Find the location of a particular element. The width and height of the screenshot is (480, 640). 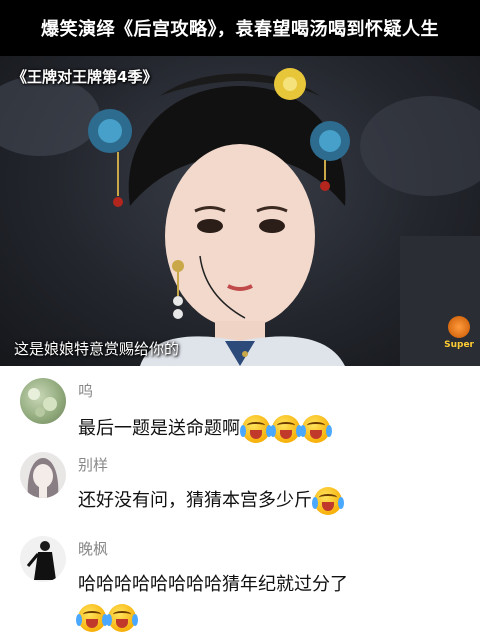

avatar-girl-icon is located at coordinates (43, 478).